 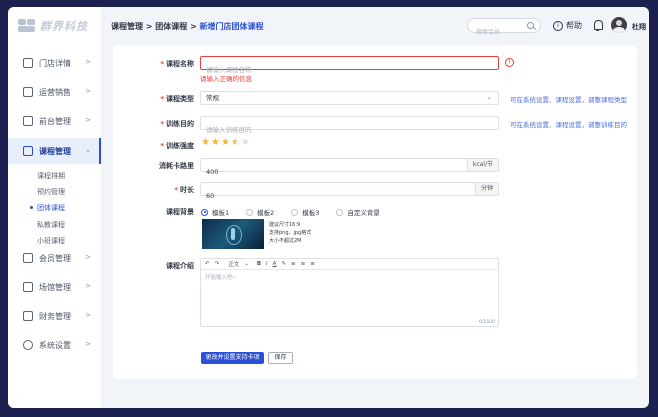 What do you see at coordinates (509, 62) in the screenshot?
I see `error-icon: !` at bounding box center [509, 62].